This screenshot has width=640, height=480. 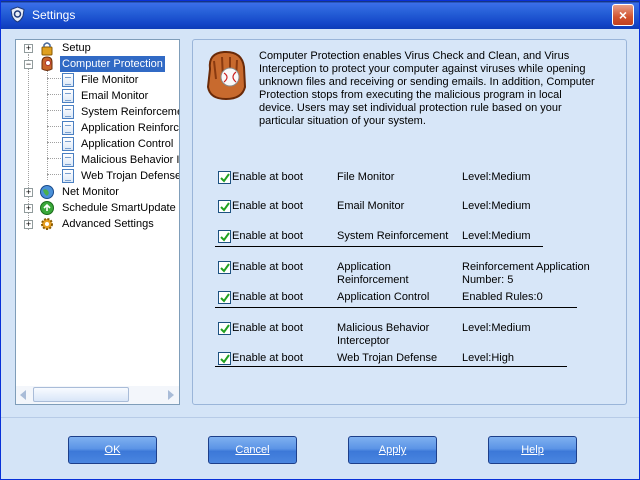 I want to click on tree-item-email-monitor: Email Monitor, so click(x=97, y=96).